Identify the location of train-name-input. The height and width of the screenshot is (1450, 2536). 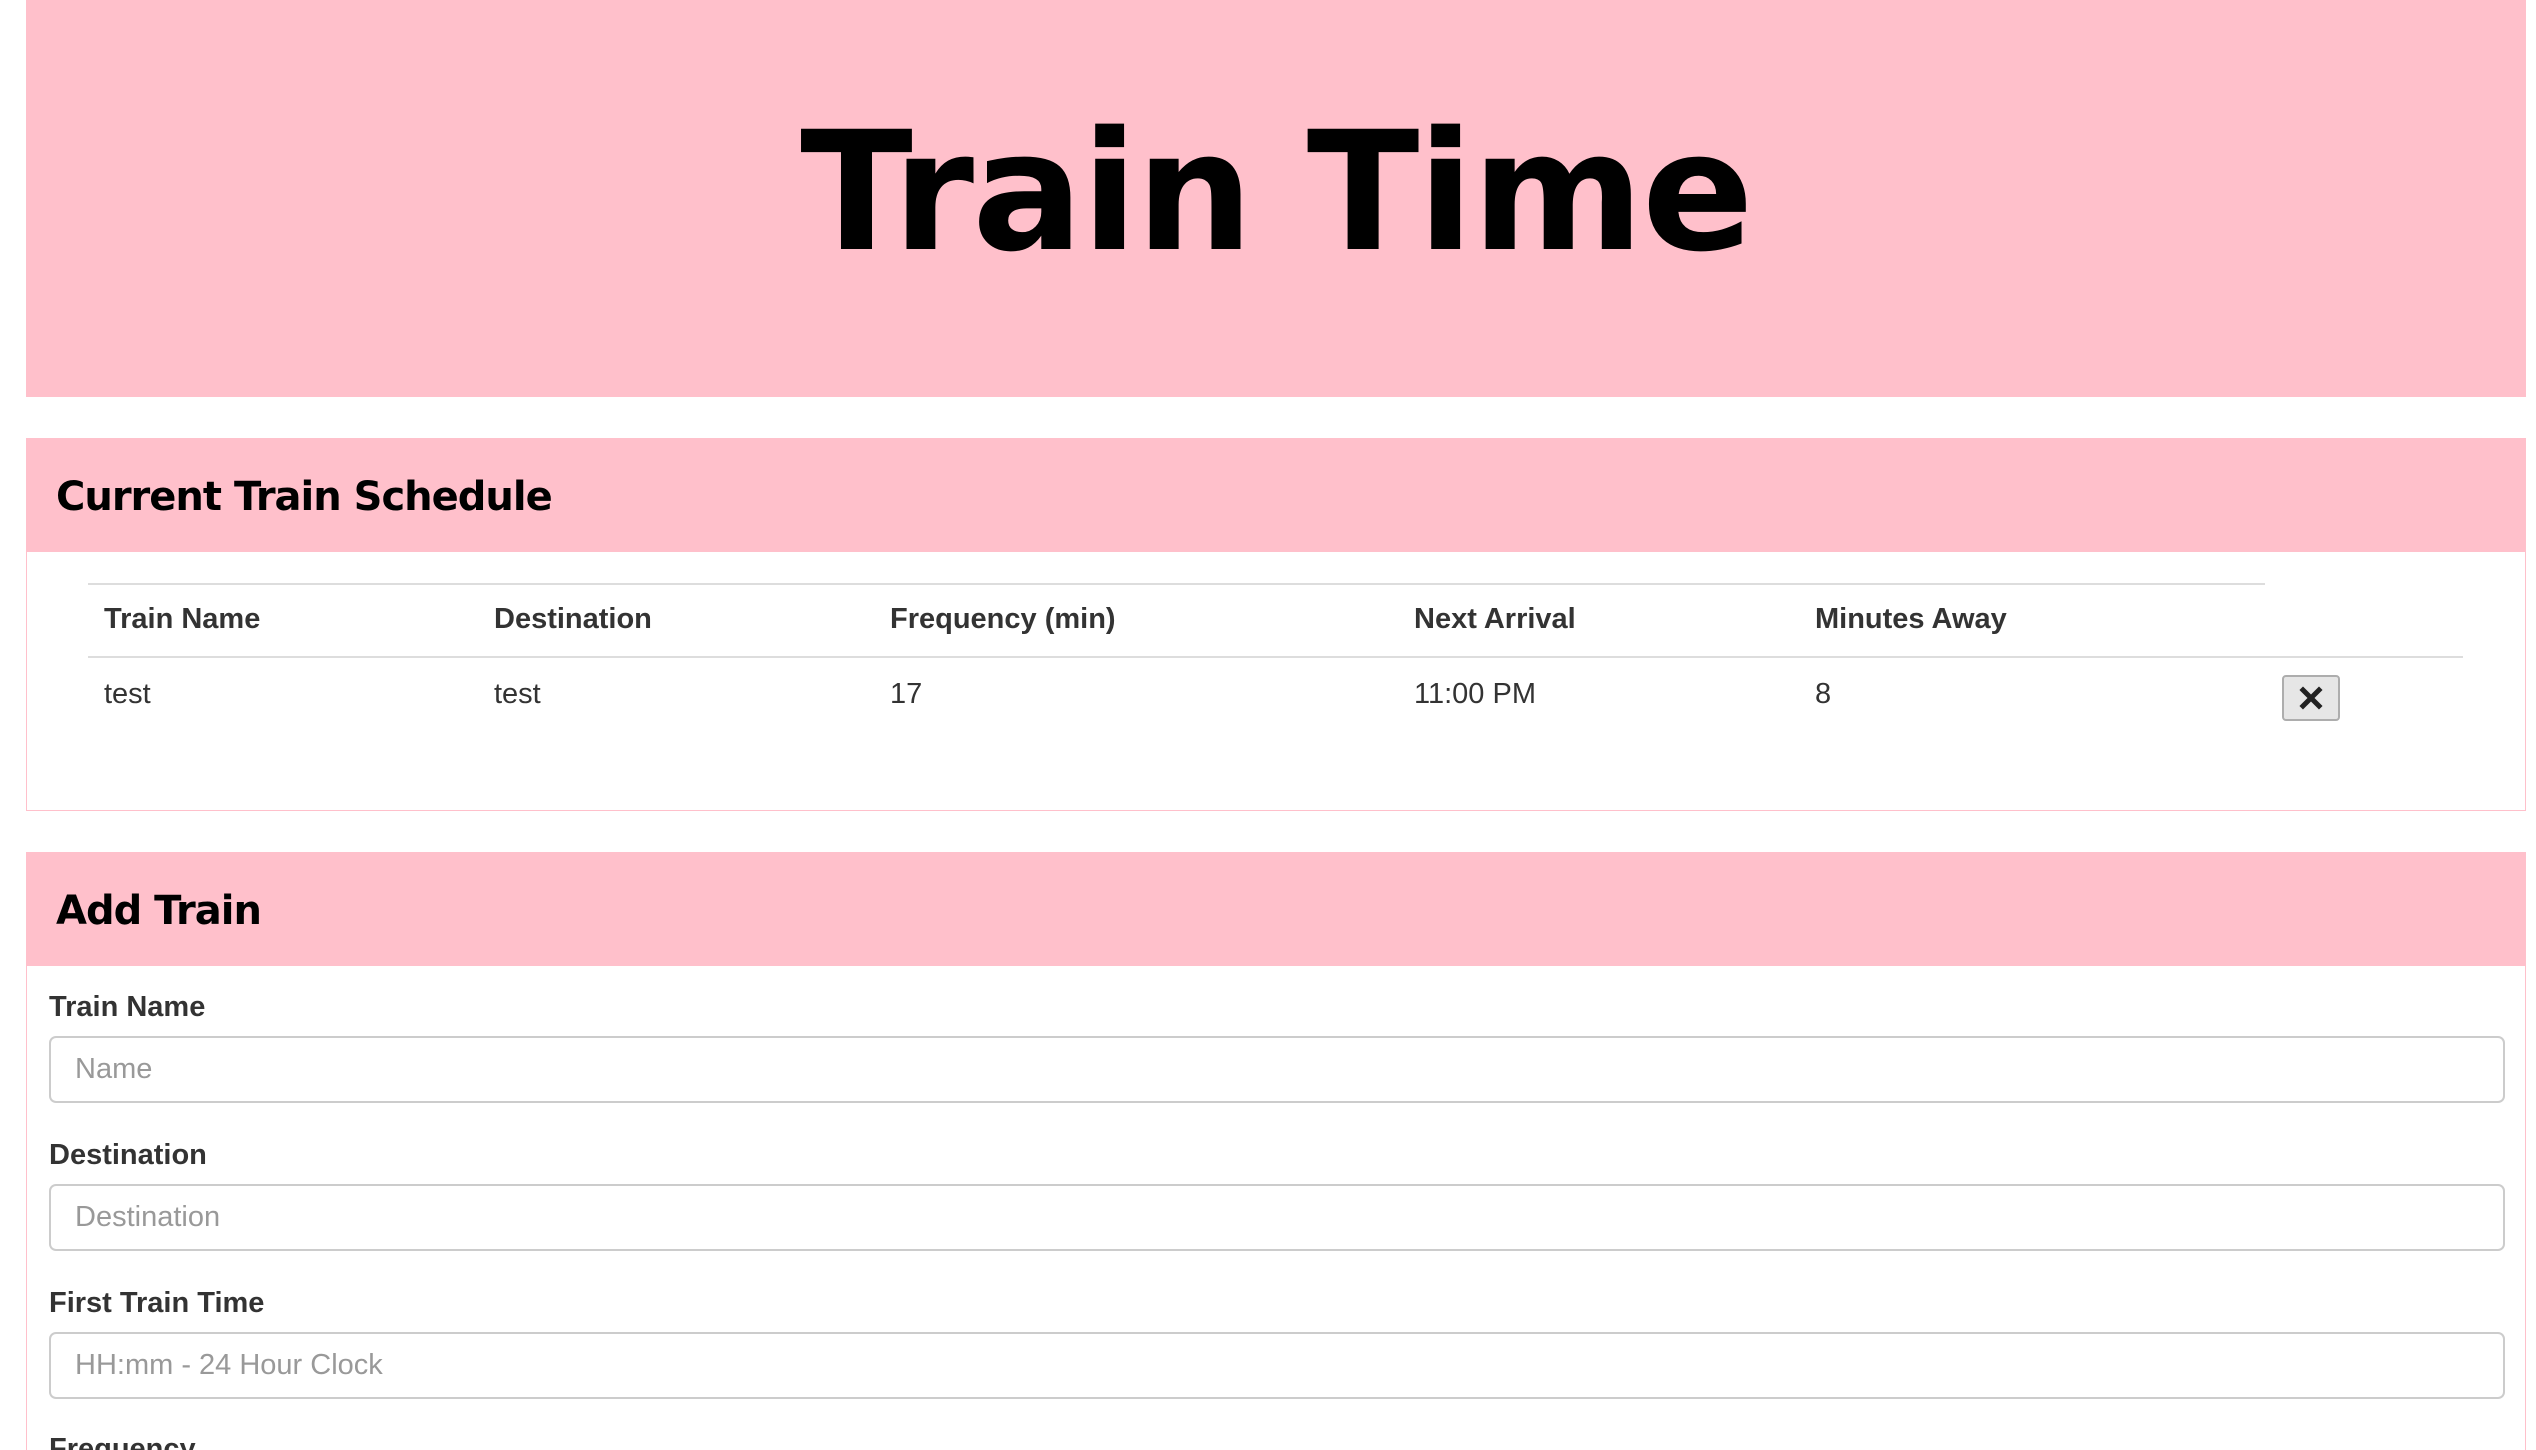
(1277, 1069).